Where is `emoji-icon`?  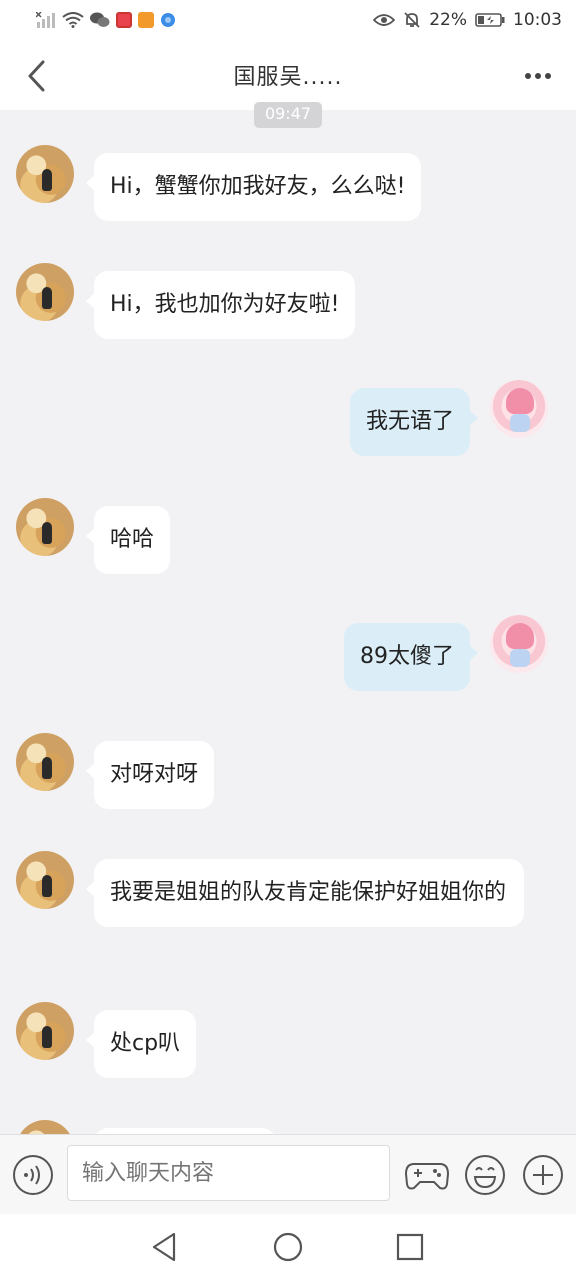
emoji-icon is located at coordinates (485, 1175).